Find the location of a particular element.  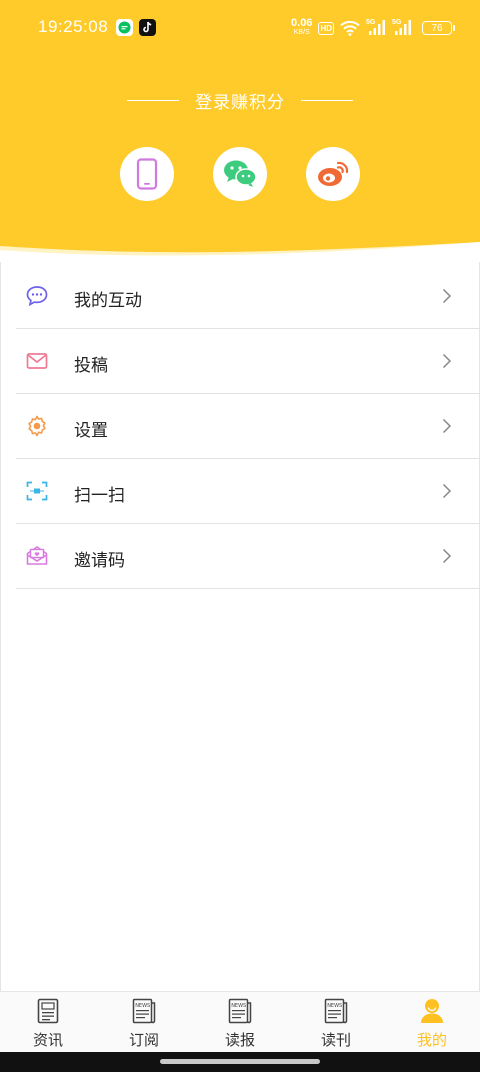

menu-item-label: 投稿 is located at coordinates (91, 366).